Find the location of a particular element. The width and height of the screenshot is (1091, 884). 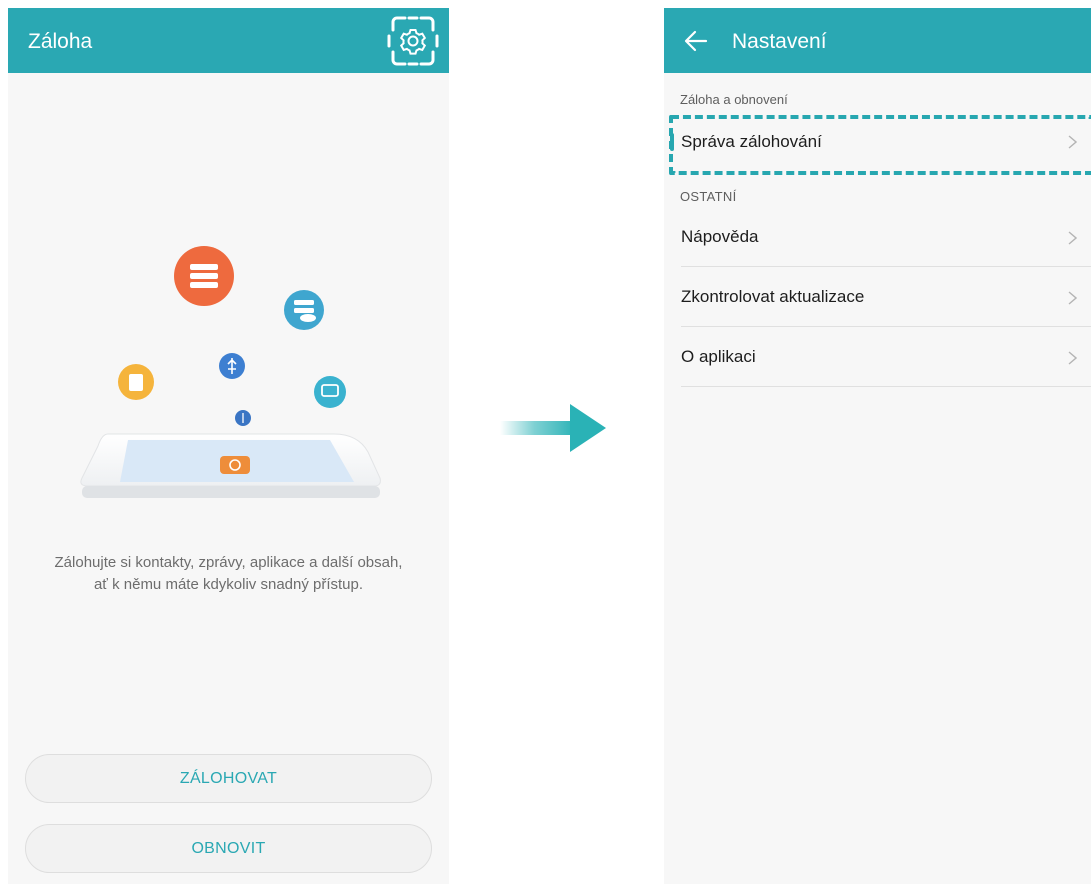

description-line-2: ať k němu máte kdykoliv snadný přístup. is located at coordinates (228, 584).